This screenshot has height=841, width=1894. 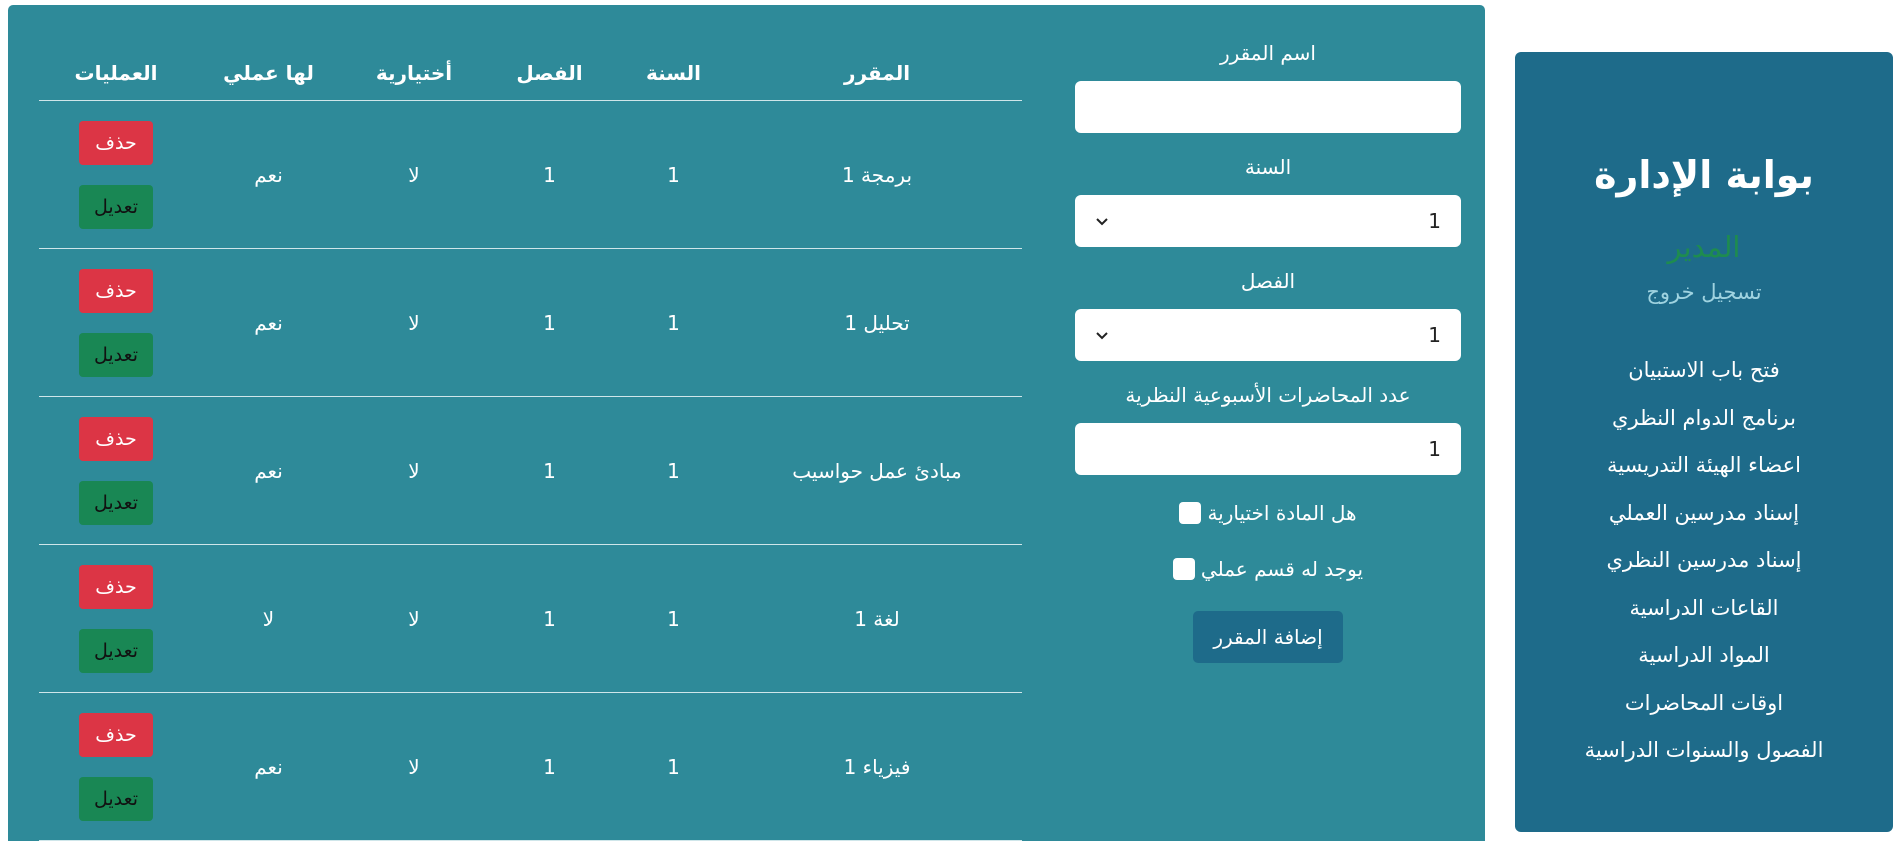 What do you see at coordinates (549, 72) in the screenshot?
I see `header-term: الفصل` at bounding box center [549, 72].